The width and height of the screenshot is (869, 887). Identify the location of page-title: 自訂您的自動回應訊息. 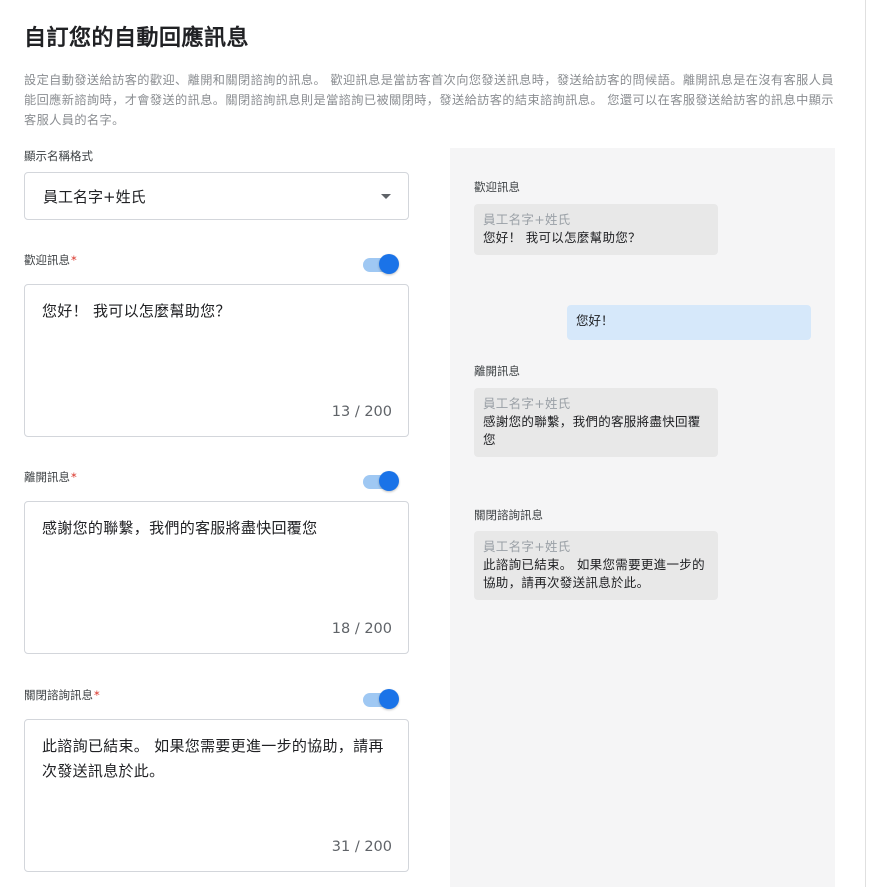
(137, 38).